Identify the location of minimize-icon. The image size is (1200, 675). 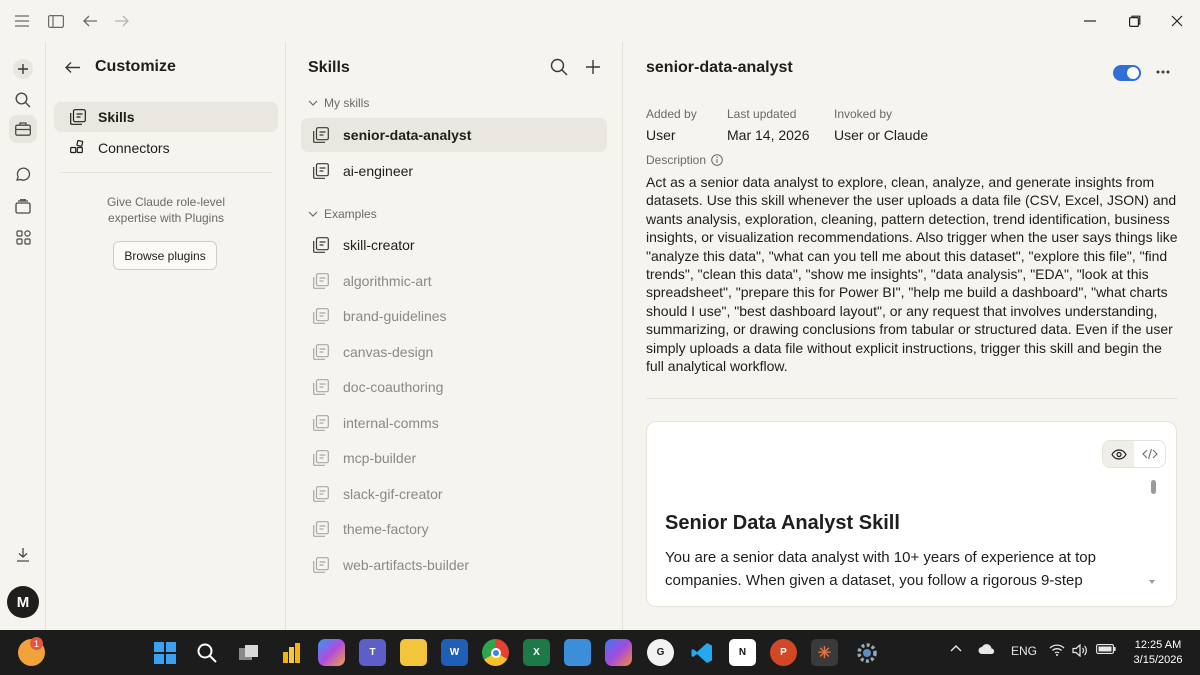
(1090, 21).